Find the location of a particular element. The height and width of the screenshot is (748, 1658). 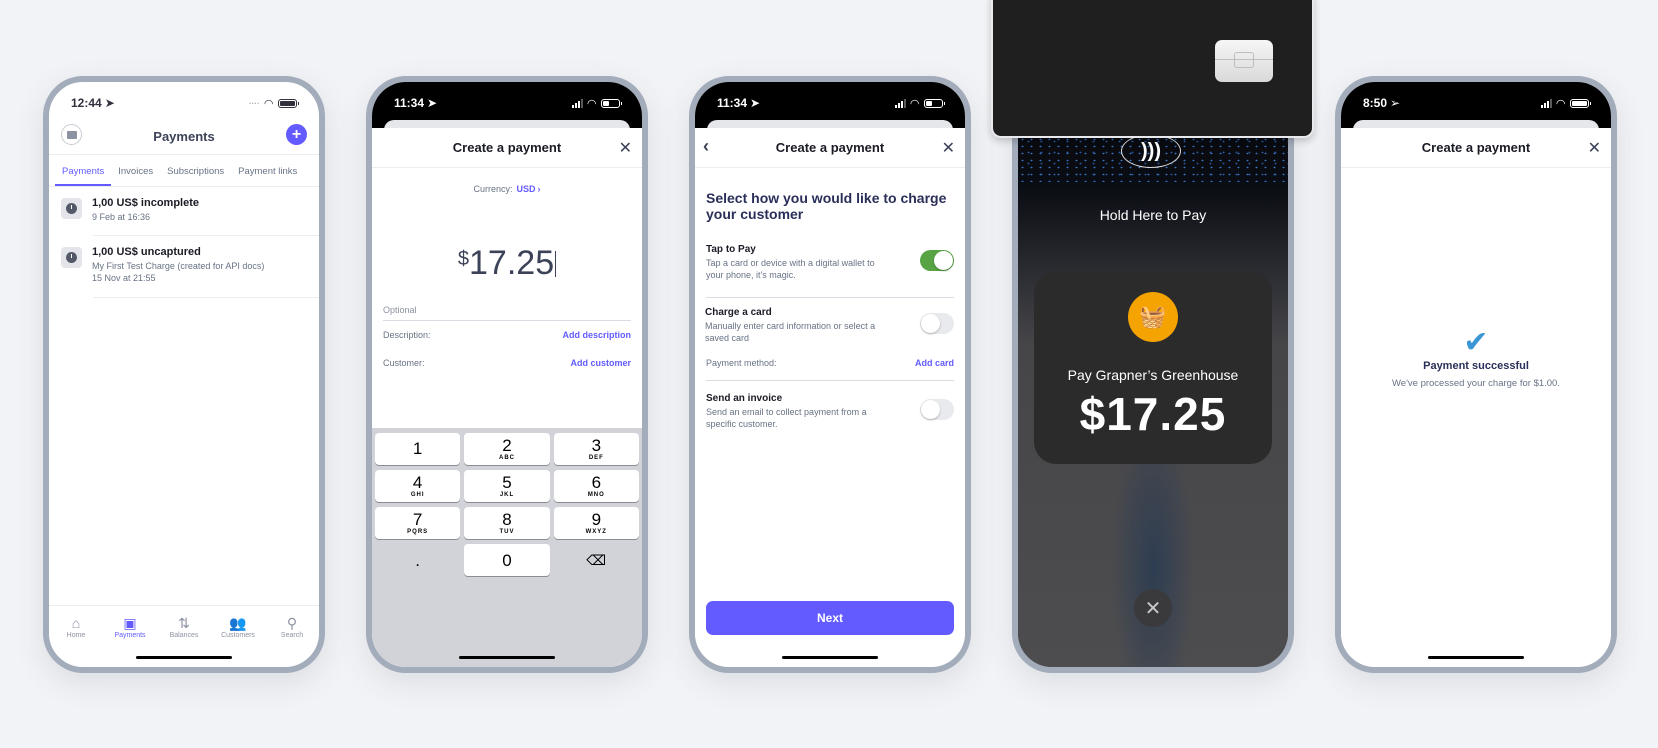

hold-instruction: Hold Here to Pay is located at coordinates (1153, 215).